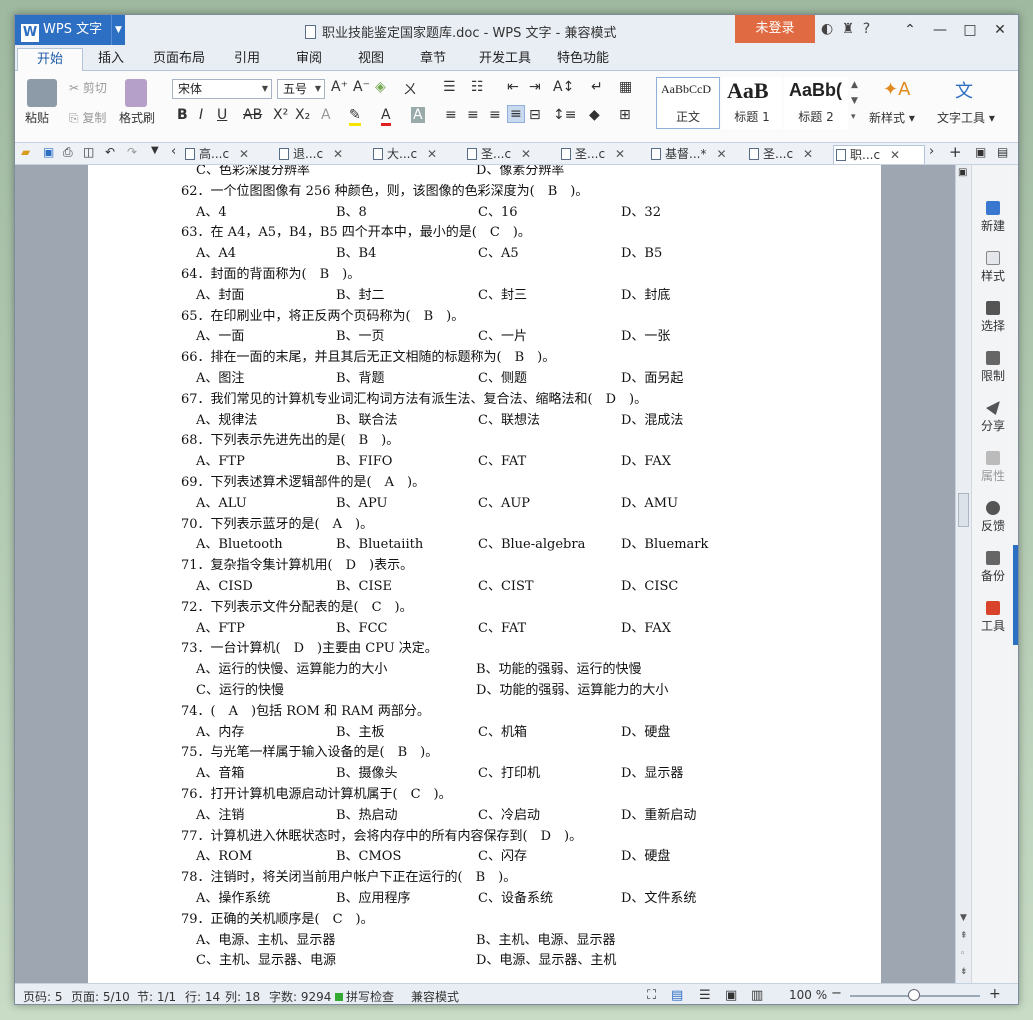 The height and width of the screenshot is (1020, 1033). What do you see at coordinates (301, 89) in the screenshot?
I see `font-size-select: 五号 ▼` at bounding box center [301, 89].